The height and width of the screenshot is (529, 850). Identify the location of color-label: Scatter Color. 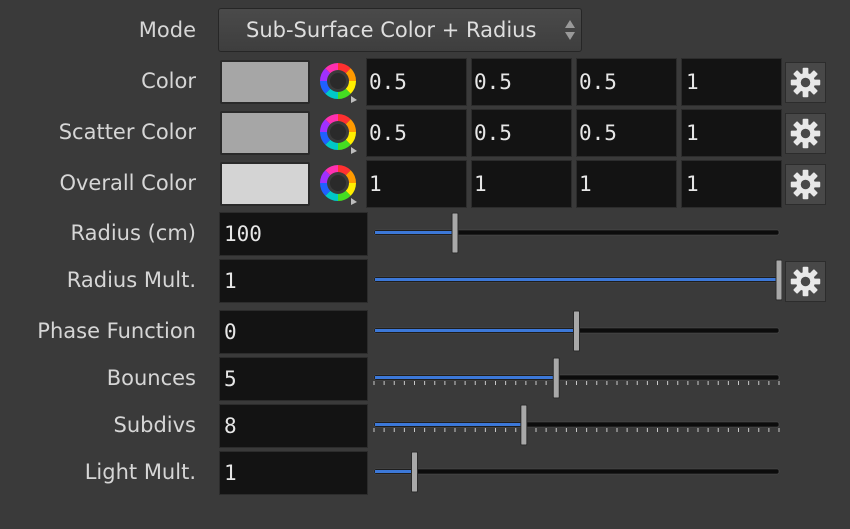
(127, 132).